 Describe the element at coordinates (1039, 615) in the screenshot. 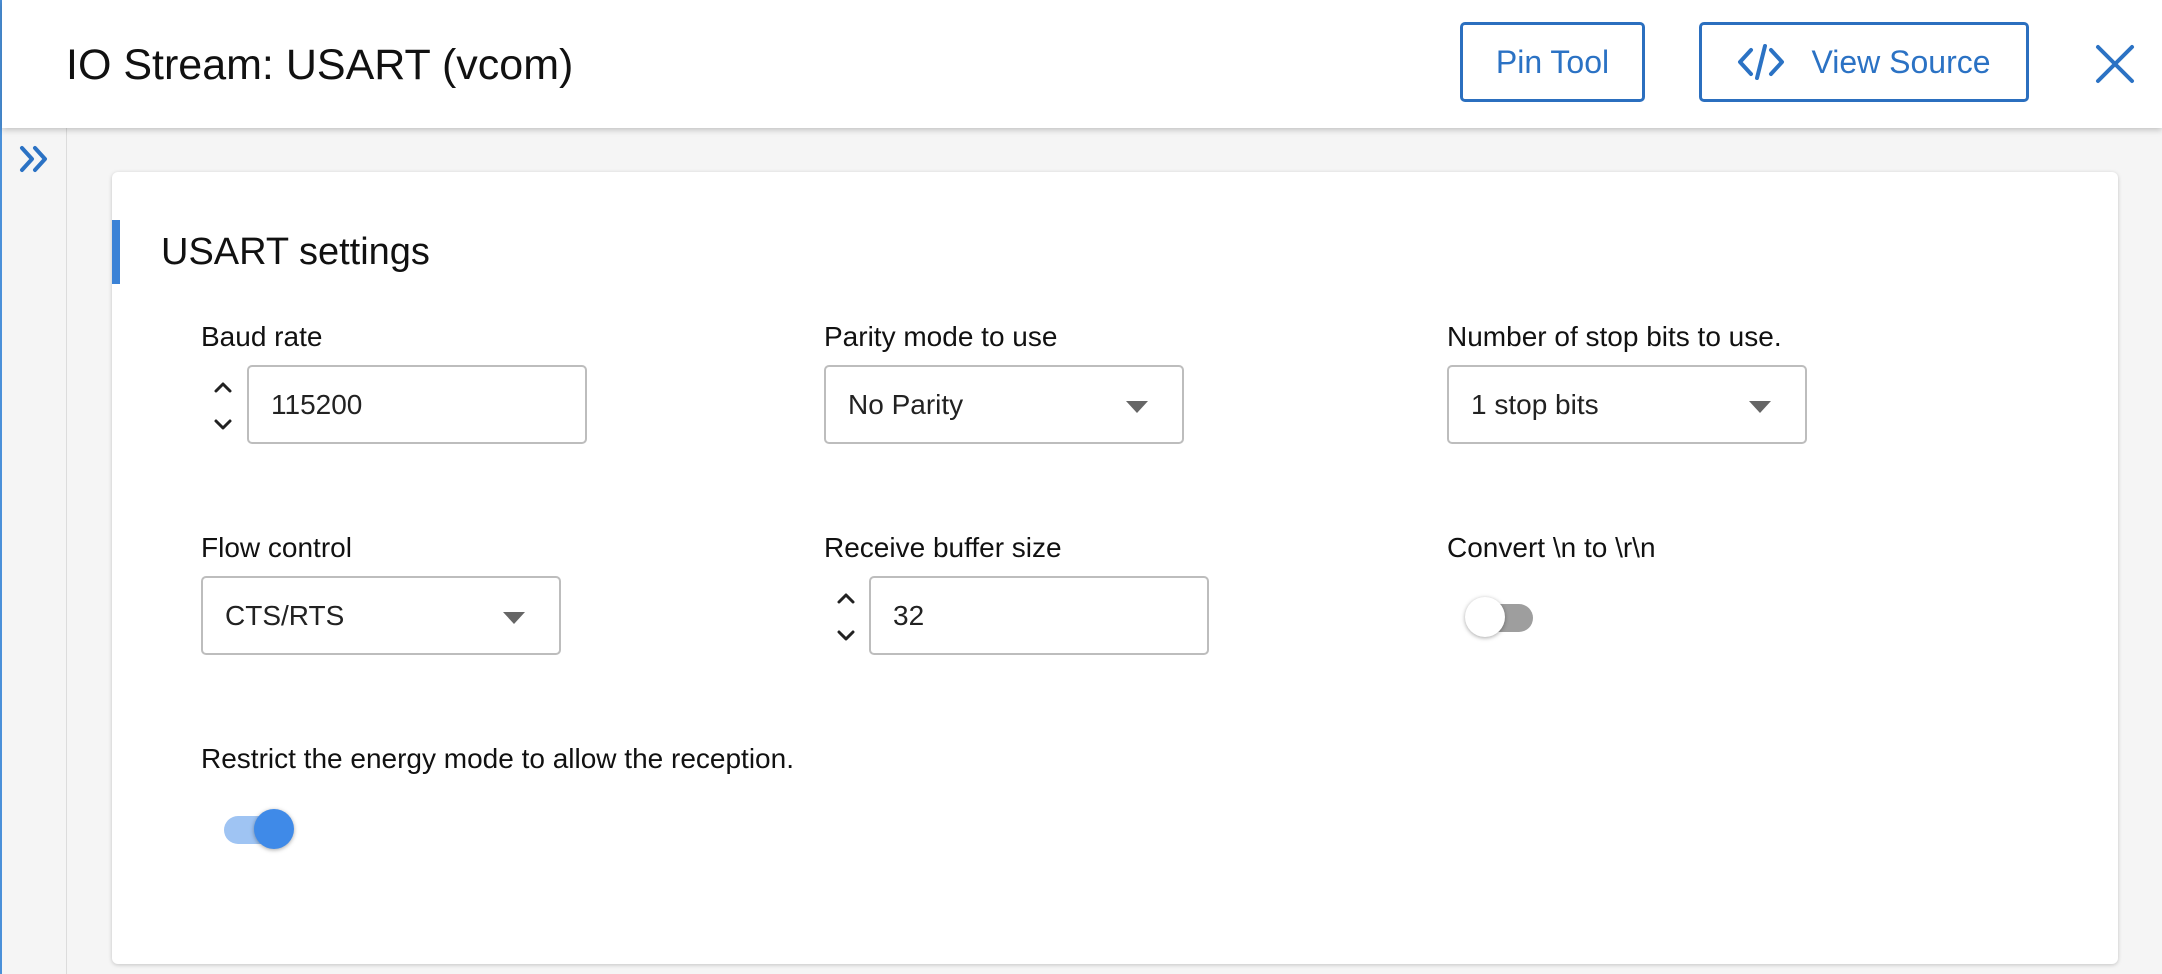

I see `receive-buffer-input: 32` at that location.